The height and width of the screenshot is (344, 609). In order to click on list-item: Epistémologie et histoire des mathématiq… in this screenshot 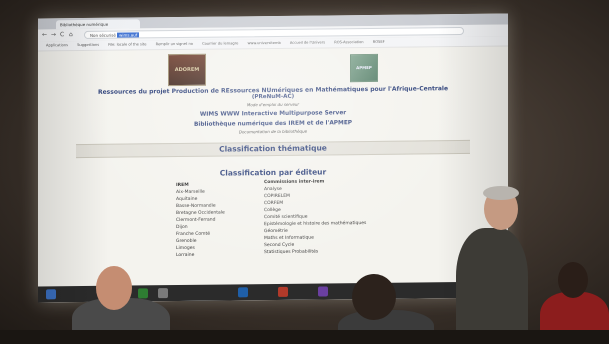, I will do `click(315, 224)`.